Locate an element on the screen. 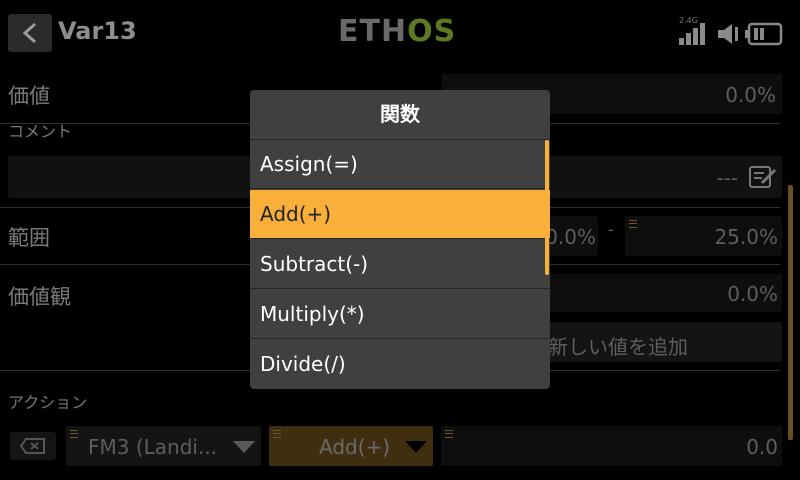 This screenshot has height=480, width=800. action-value: 0.0 is located at coordinates (762, 447).